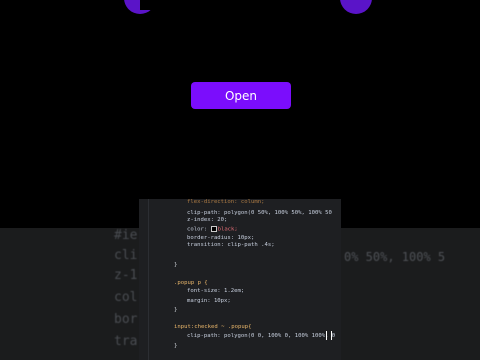 This screenshot has width=480, height=360. Describe the element at coordinates (199, 229) in the screenshot. I see `code-token: color:` at that location.